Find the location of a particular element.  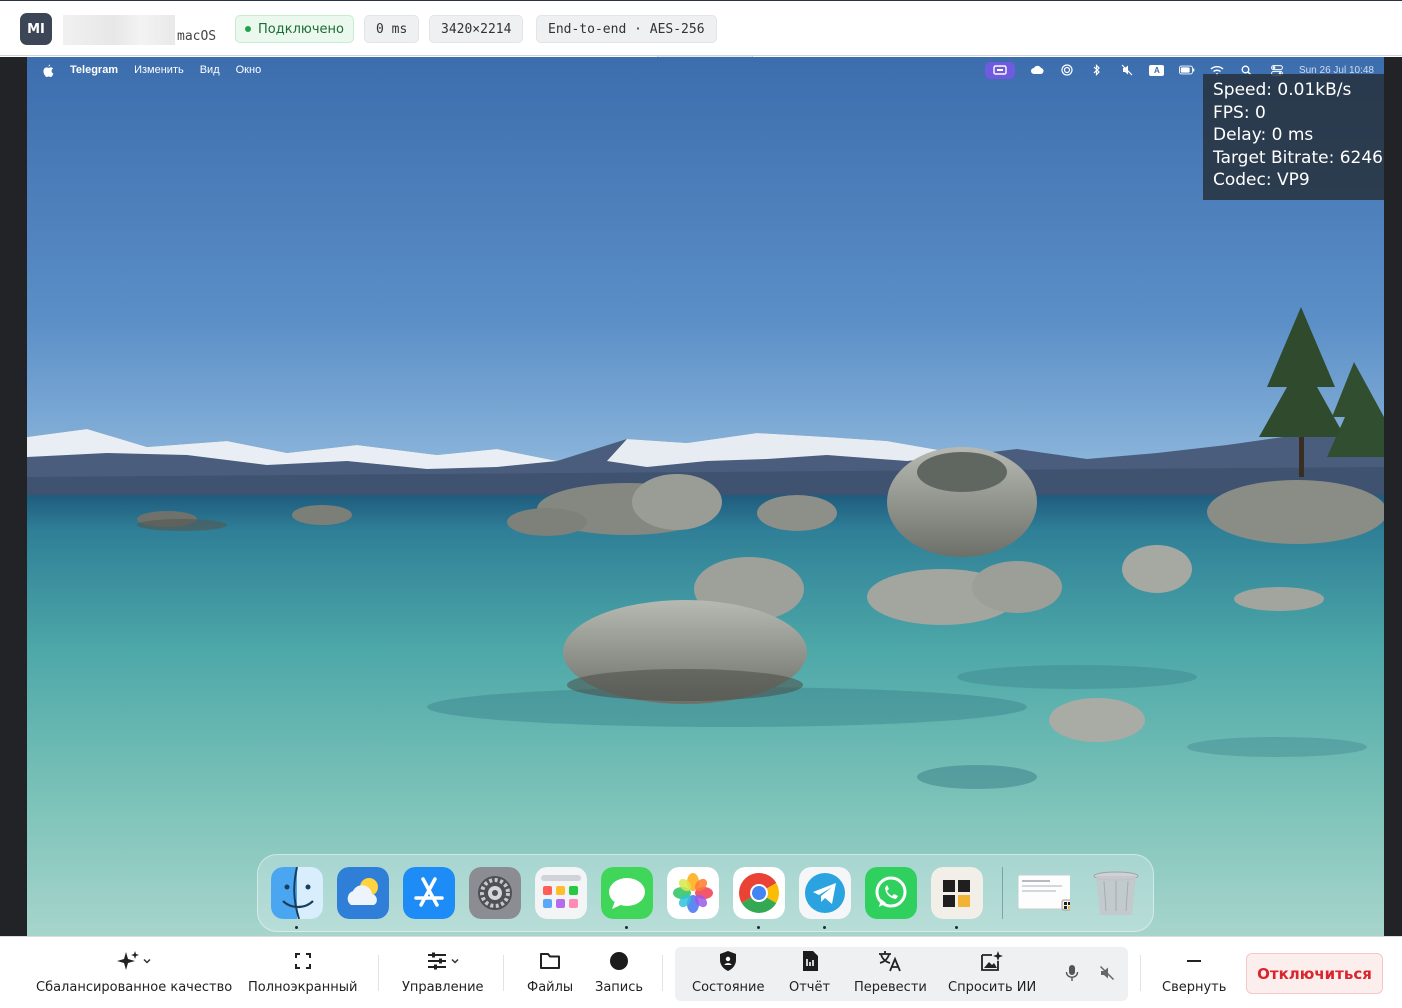

microphone-button is located at coordinates (1072, 973).